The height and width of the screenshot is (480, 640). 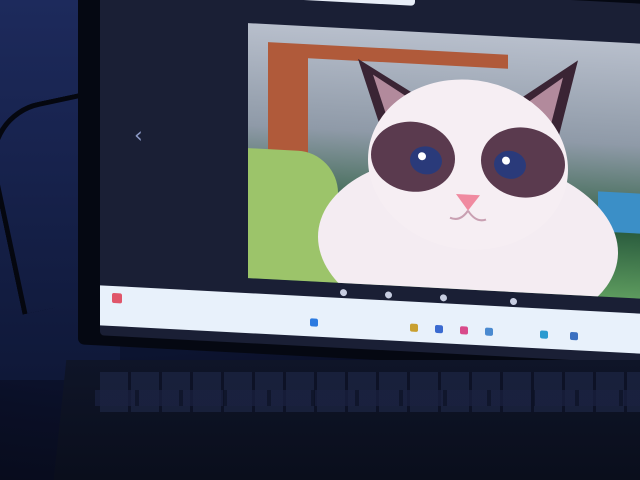 I want to click on copy-button, so click(x=345, y=292).